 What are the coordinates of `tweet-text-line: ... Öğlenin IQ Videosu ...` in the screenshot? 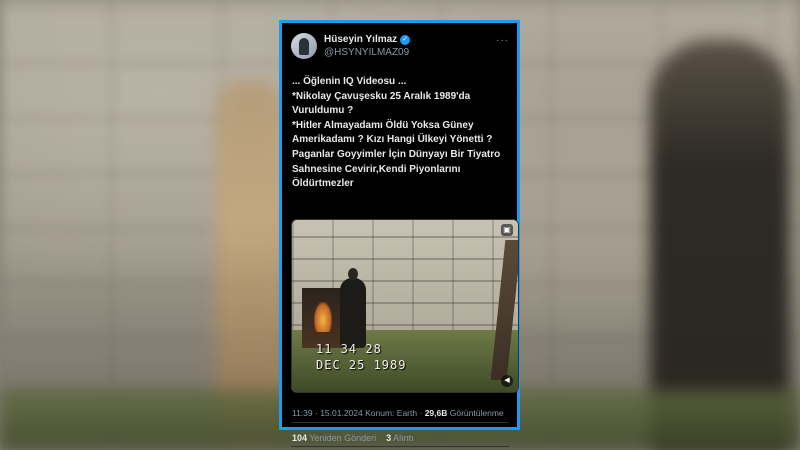 It's located at (349, 81).